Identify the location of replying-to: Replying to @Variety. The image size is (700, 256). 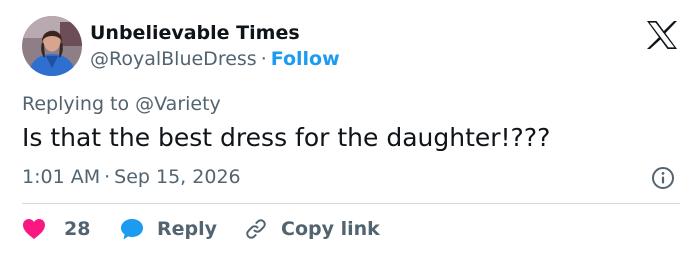
(121, 104).